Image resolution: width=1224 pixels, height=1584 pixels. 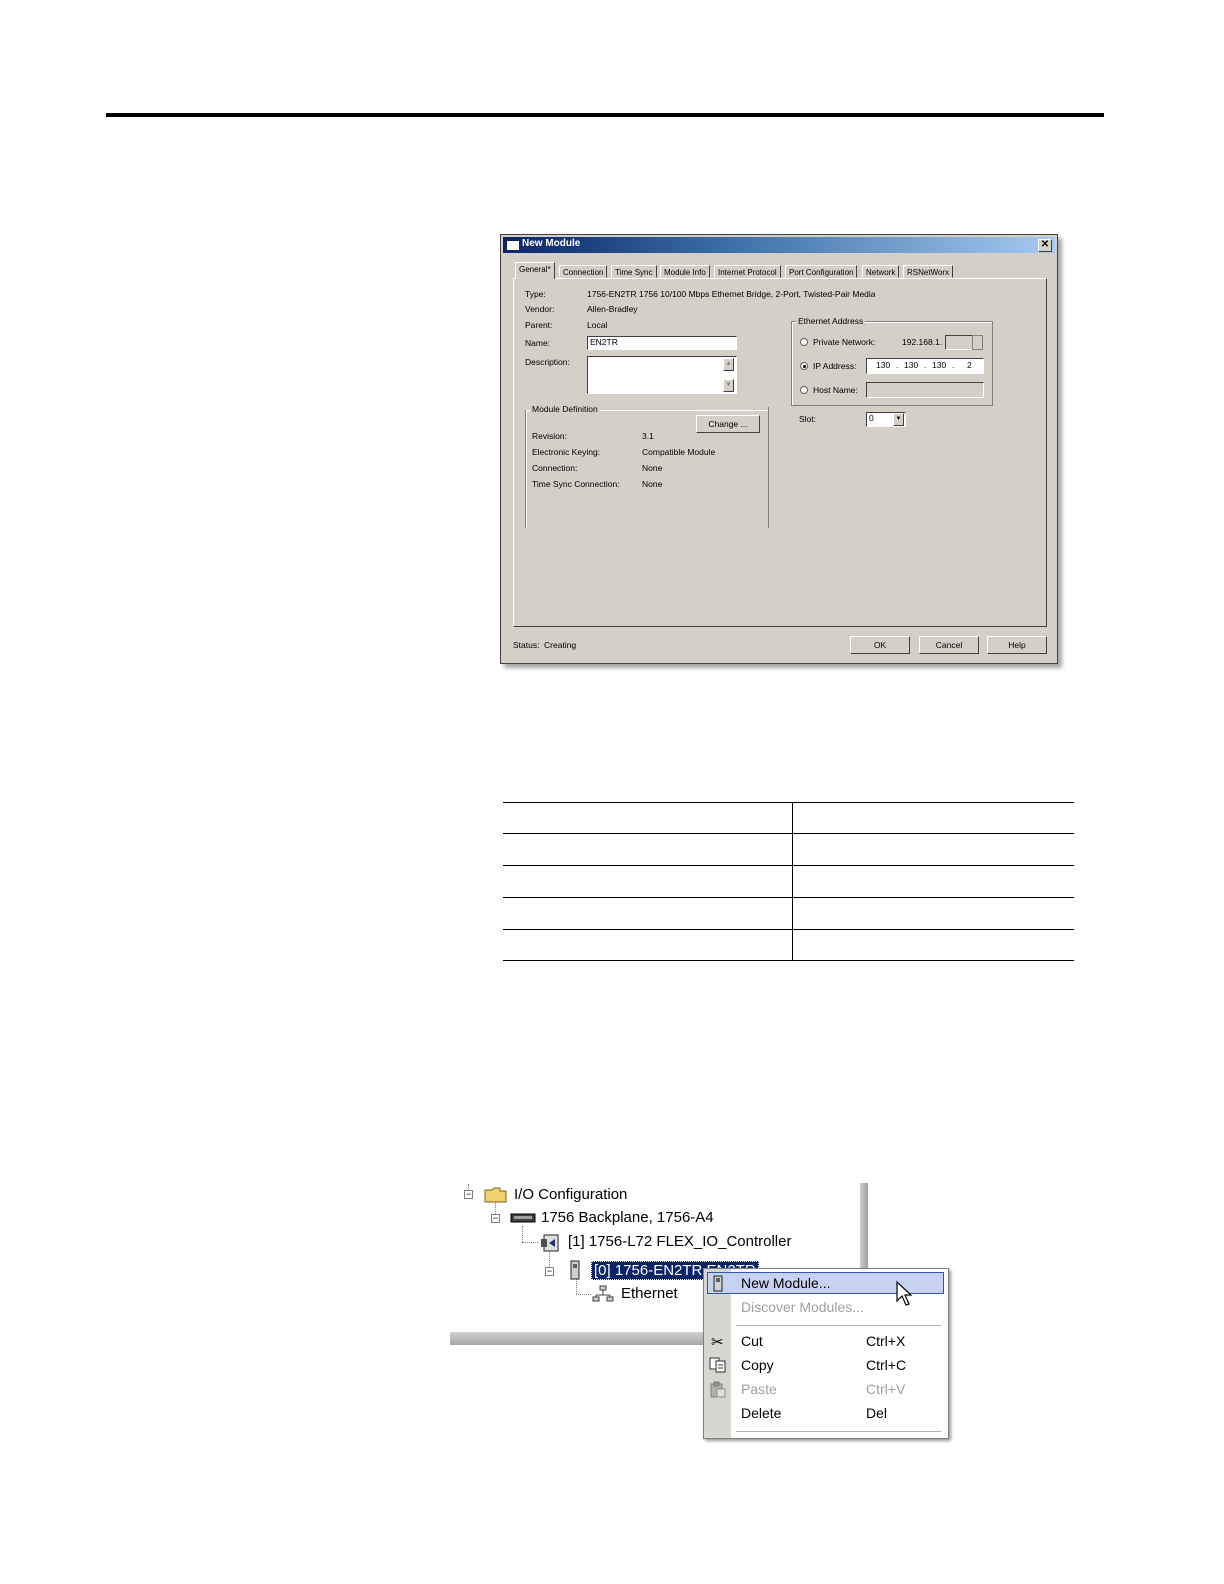 I want to click on network-icon, so click(x=603, y=1293).